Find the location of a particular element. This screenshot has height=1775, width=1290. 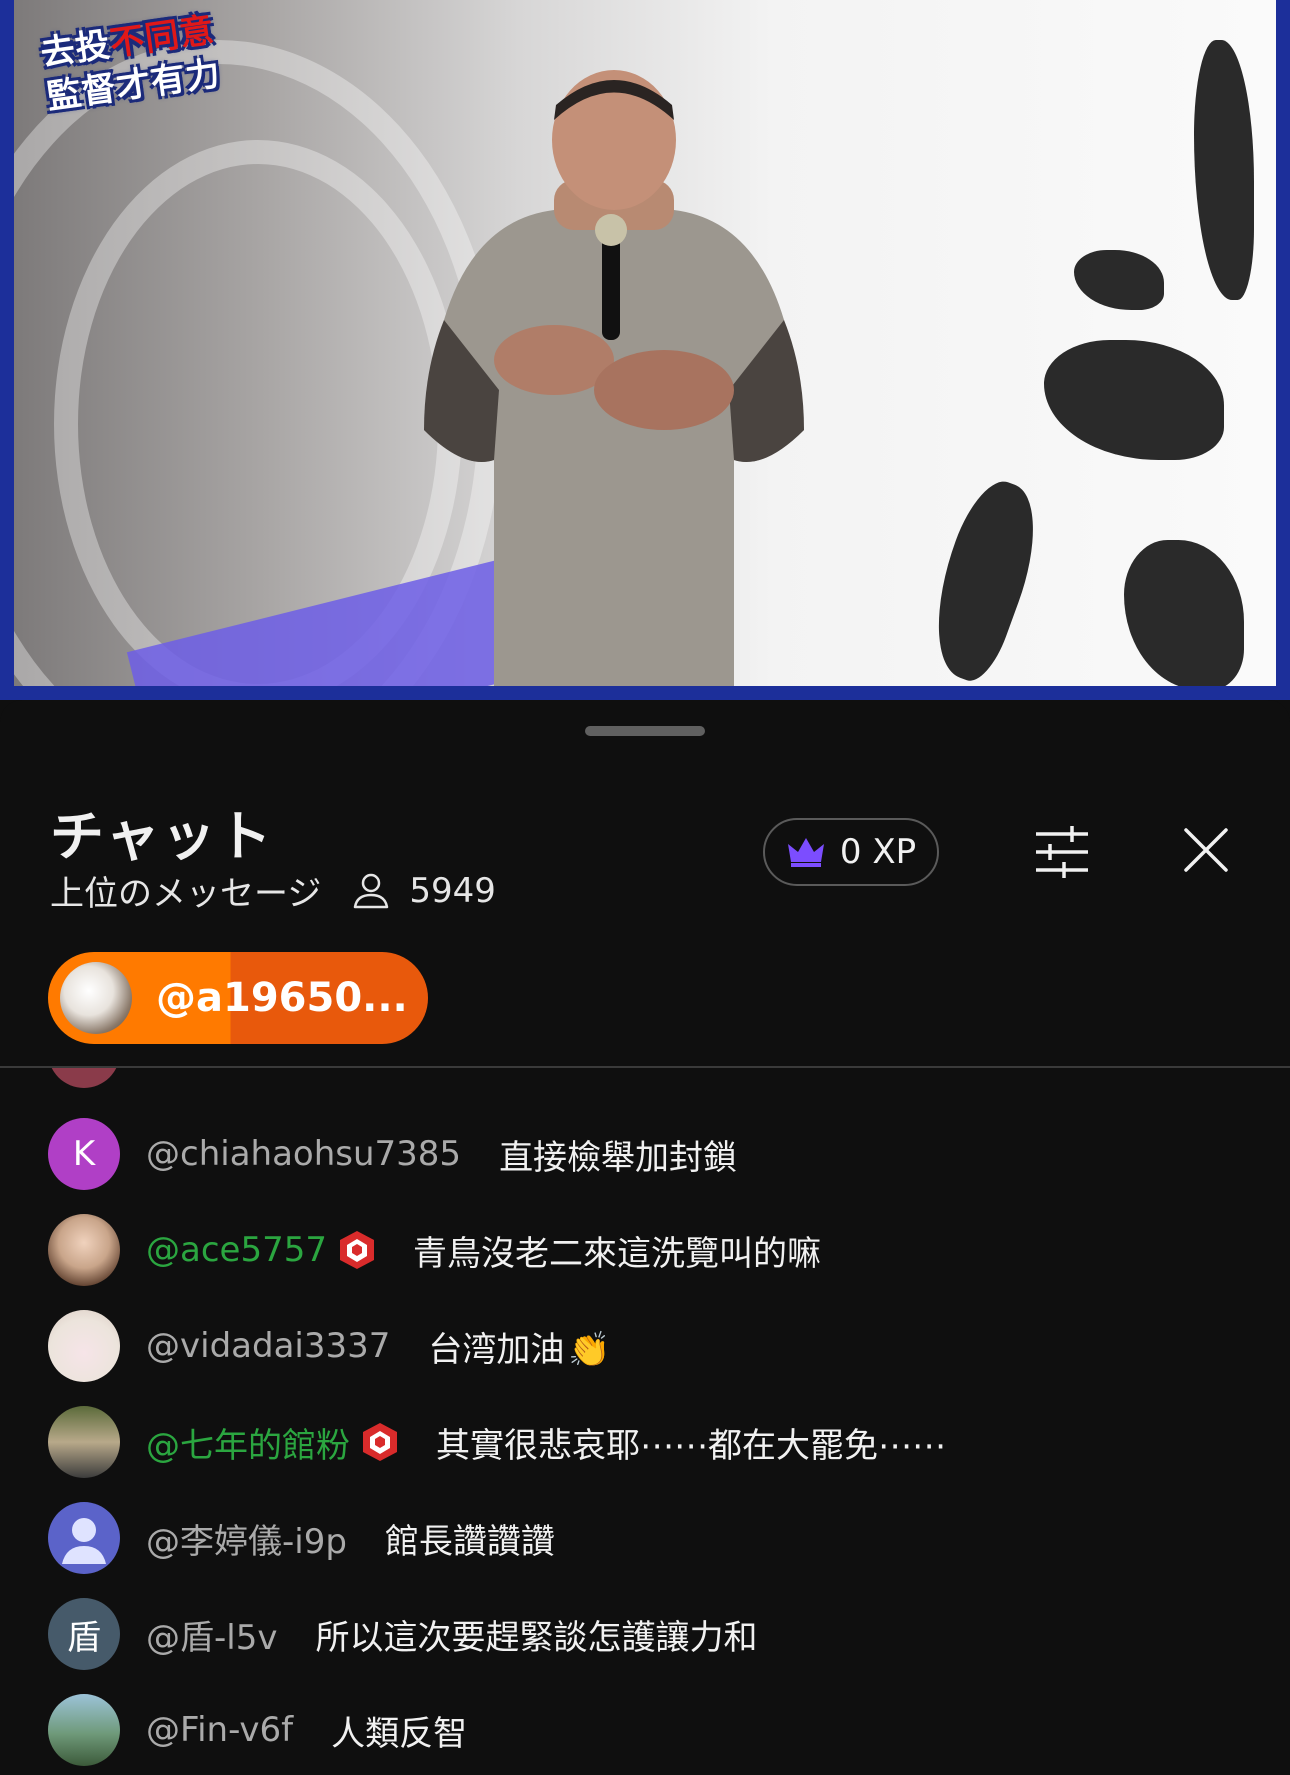

chat-text: 其實很悲哀耶⋯⋯都在大罷免⋯⋯ is located at coordinates (691, 1445).